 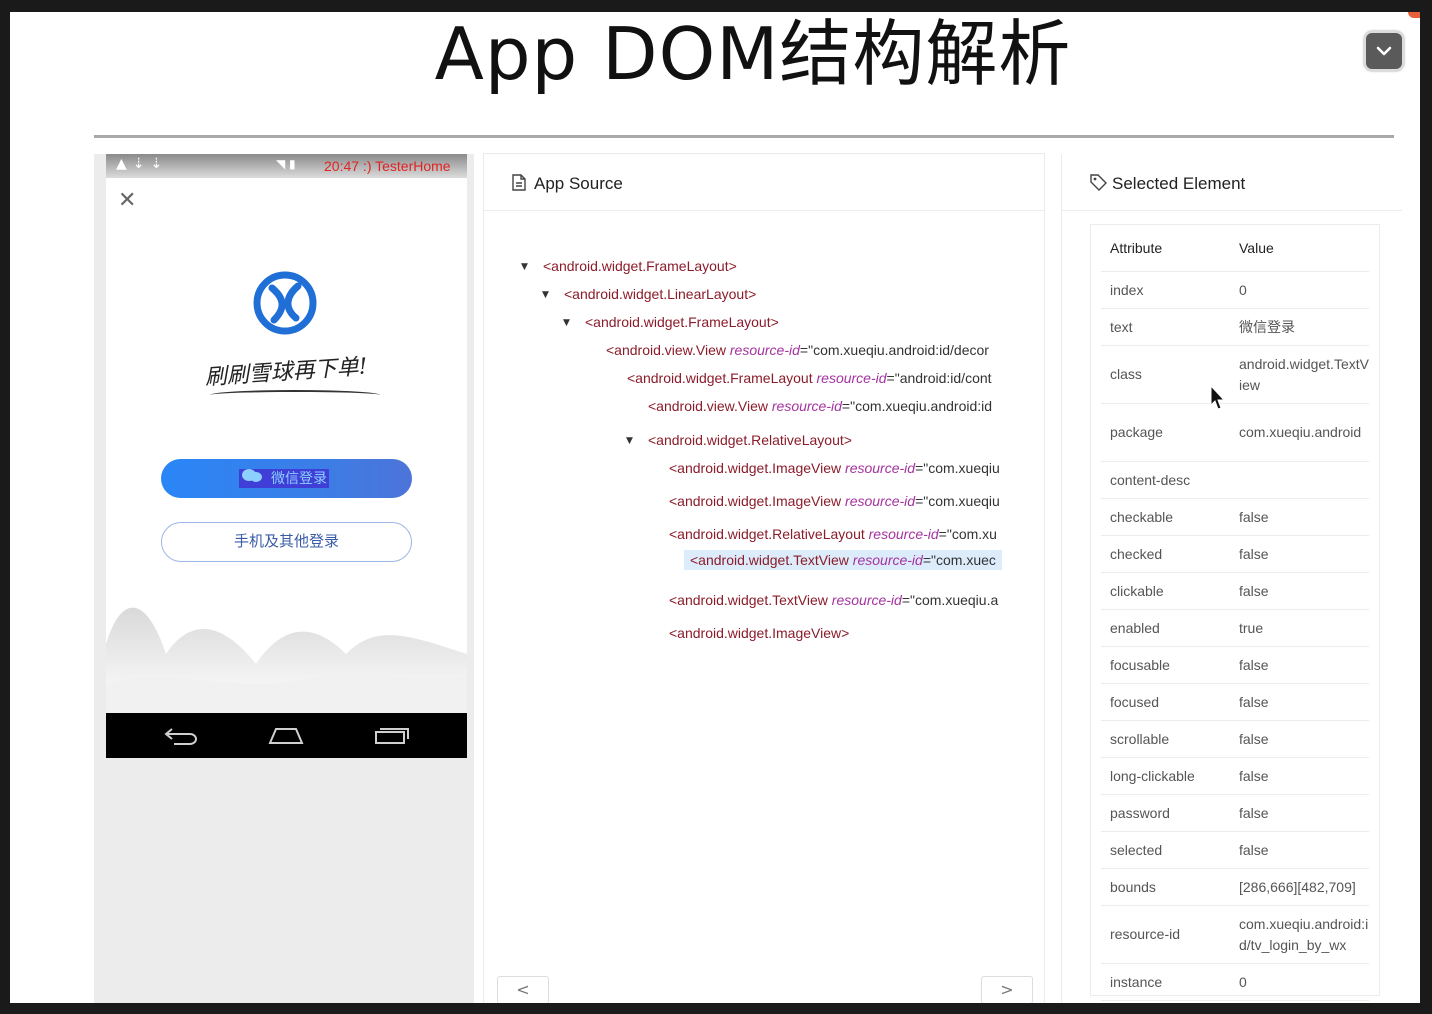 What do you see at coordinates (1304, 374) in the screenshot?
I see `attribute-value: android.widget.TextView` at bounding box center [1304, 374].